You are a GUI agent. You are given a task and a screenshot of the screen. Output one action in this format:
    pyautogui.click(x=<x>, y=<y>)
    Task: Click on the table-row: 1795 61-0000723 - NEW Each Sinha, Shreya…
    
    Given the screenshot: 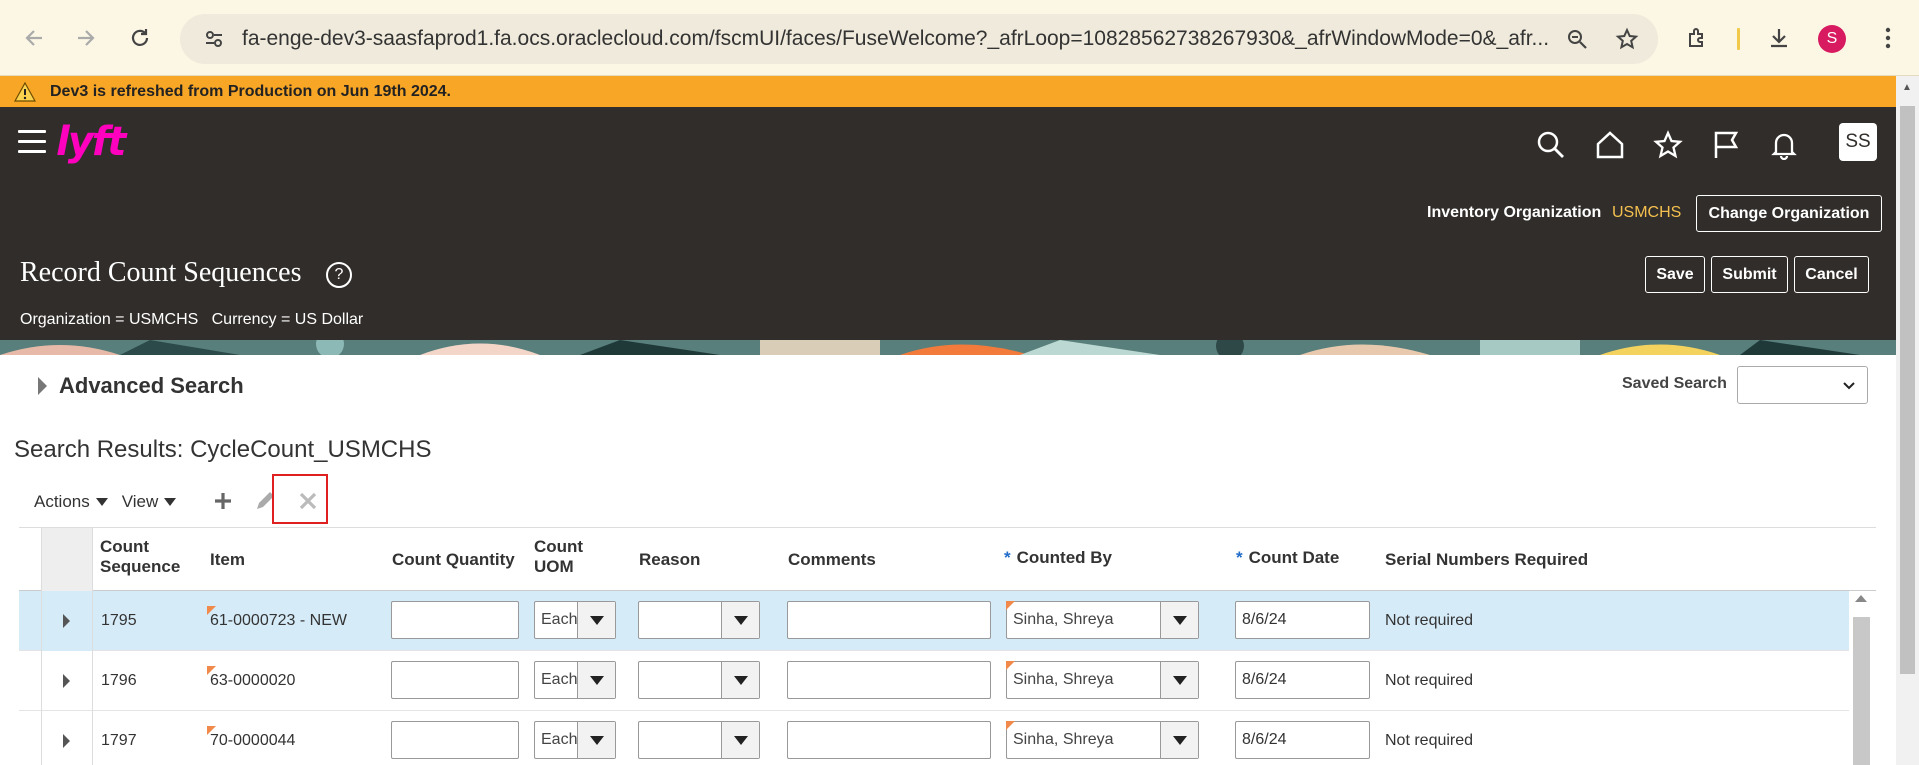 What is the action you would take?
    pyautogui.click(x=934, y=621)
    